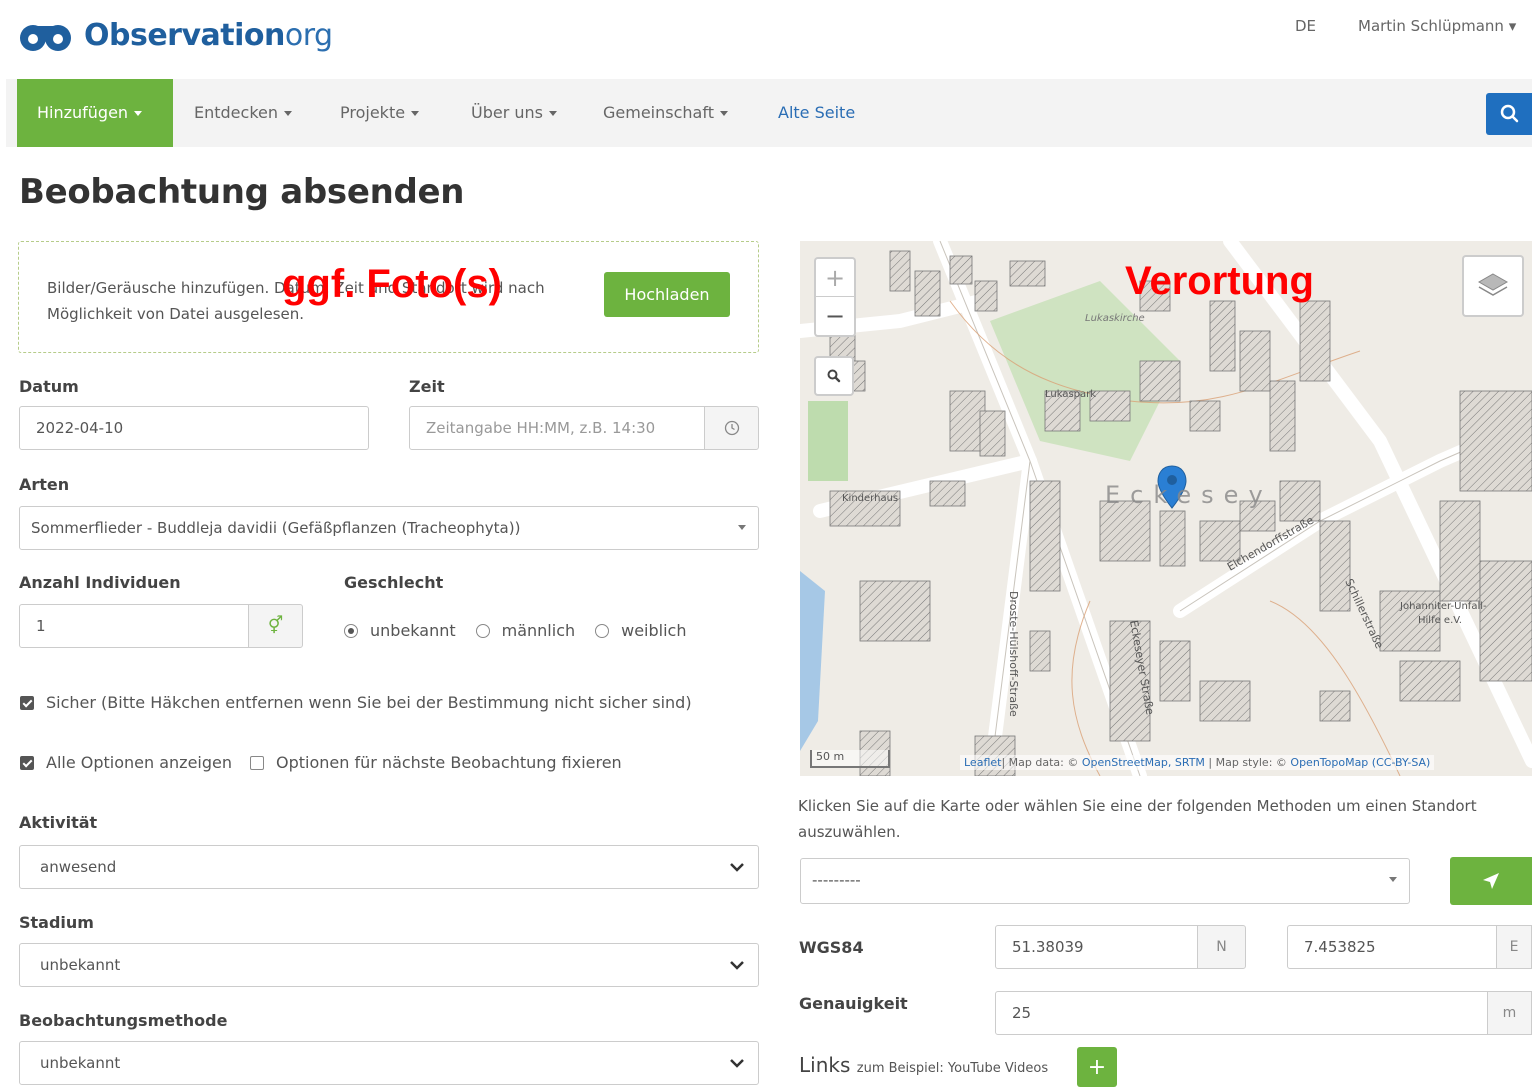  Describe the element at coordinates (56, 922) in the screenshot. I see `stage-label: Stadium` at that location.